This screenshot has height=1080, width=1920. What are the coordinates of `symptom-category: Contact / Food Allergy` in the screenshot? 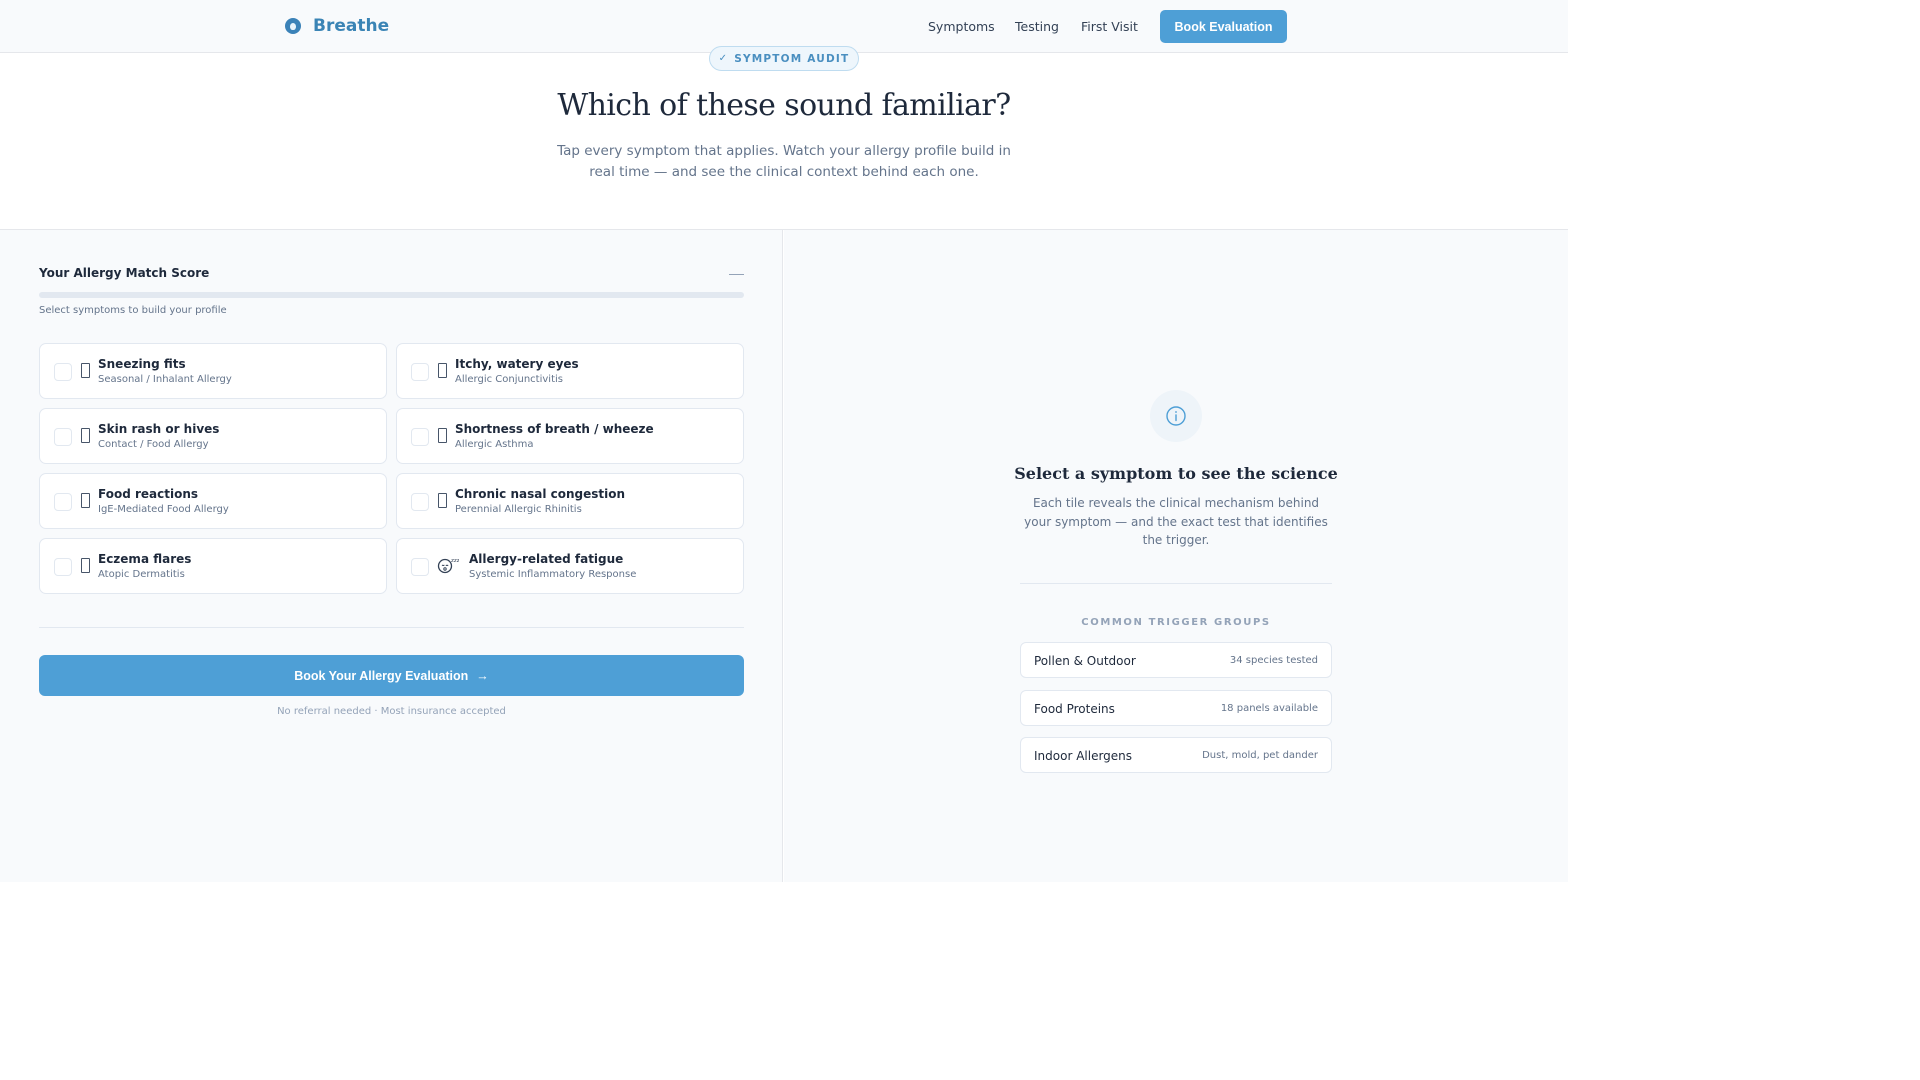 It's located at (153, 444).